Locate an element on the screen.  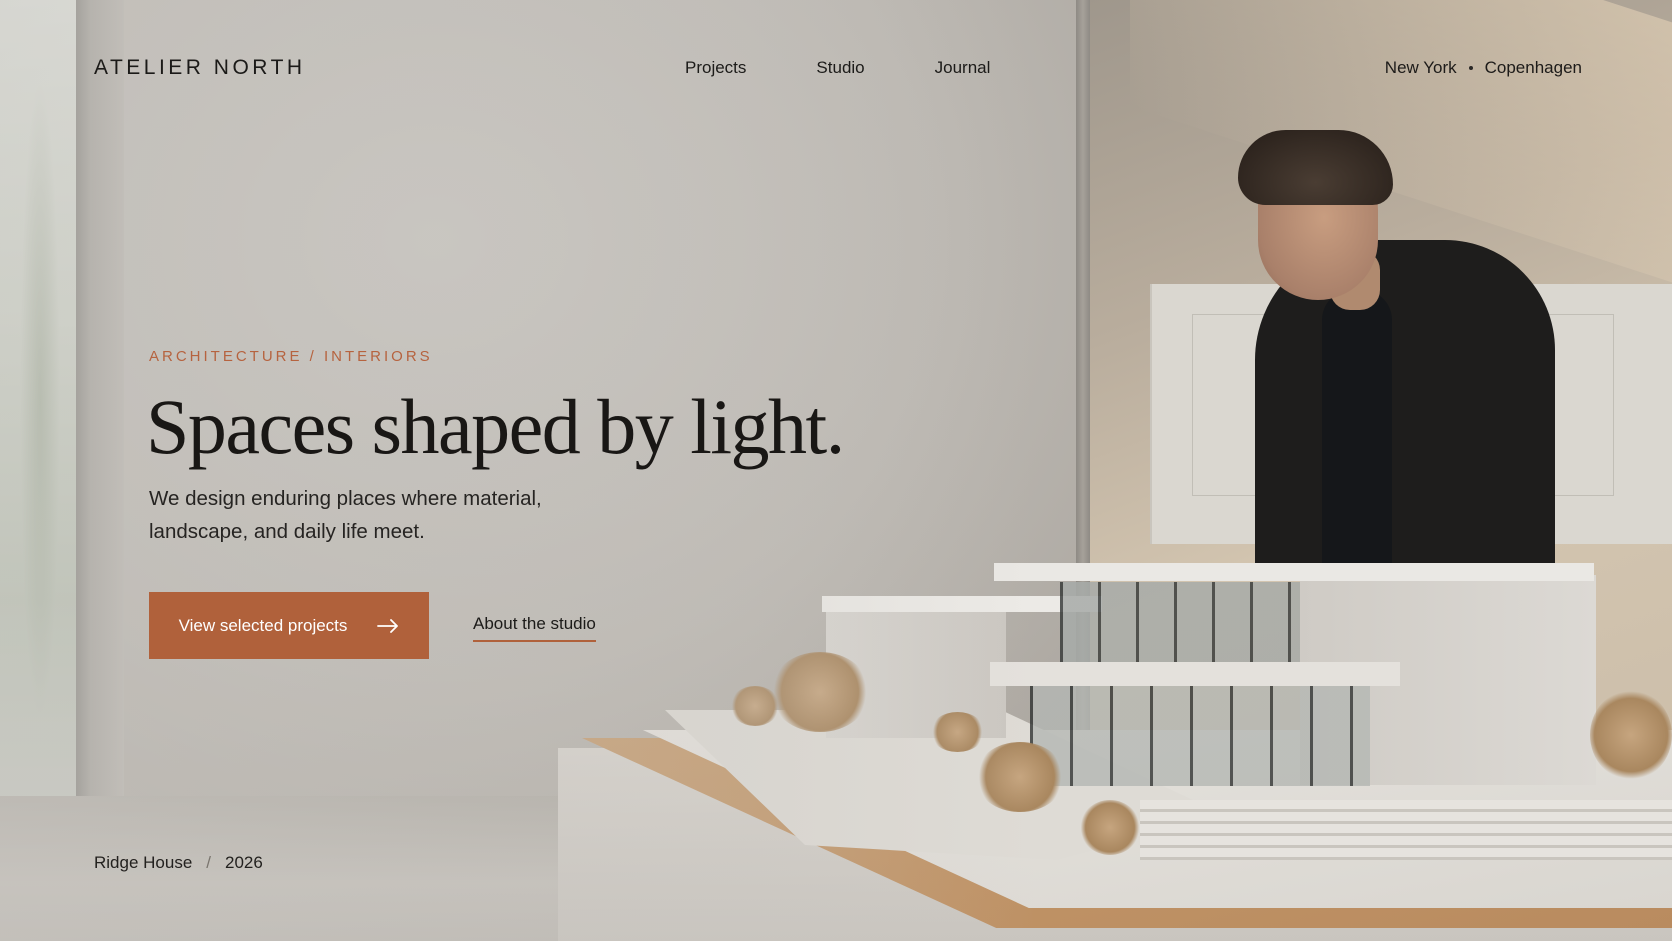
hero-eyebrow: ARCHITECTURE / INTERIORS is located at coordinates (291, 356).